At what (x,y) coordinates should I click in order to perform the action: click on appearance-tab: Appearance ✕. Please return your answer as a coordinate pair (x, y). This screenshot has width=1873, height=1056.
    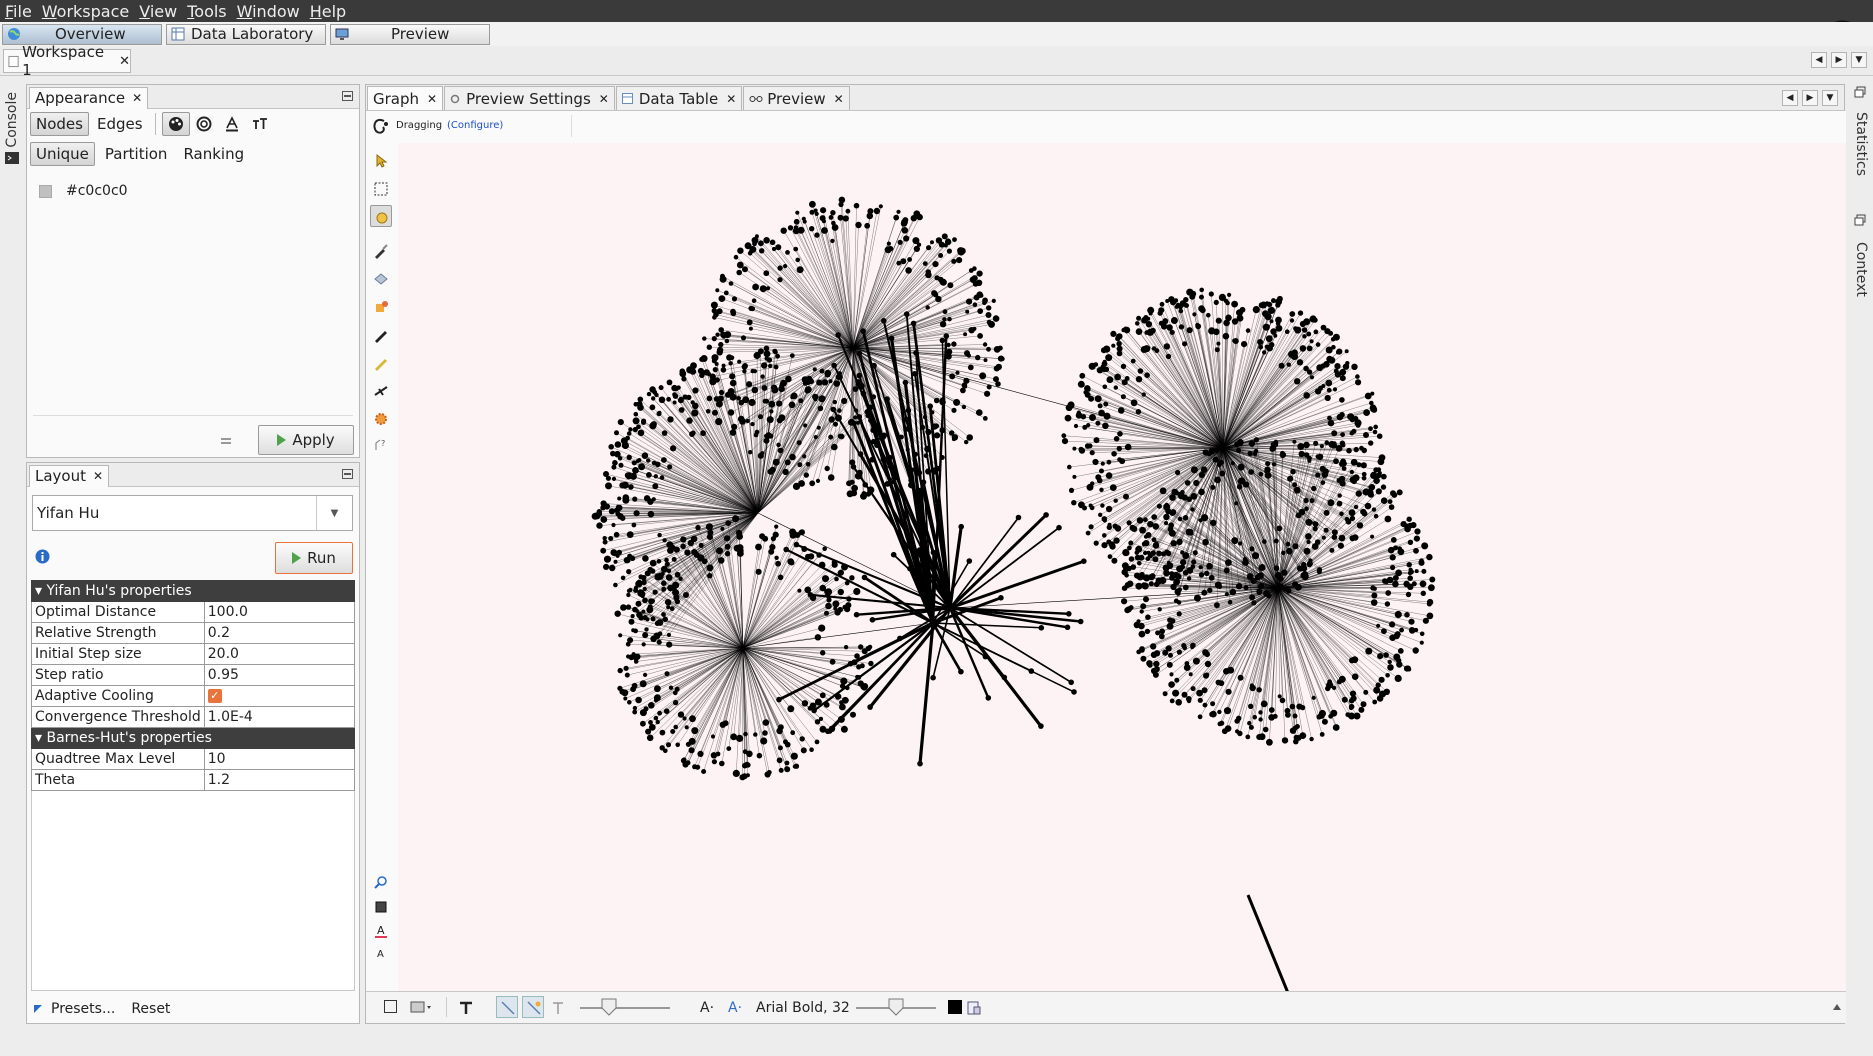
    Looking at the image, I should click on (89, 97).